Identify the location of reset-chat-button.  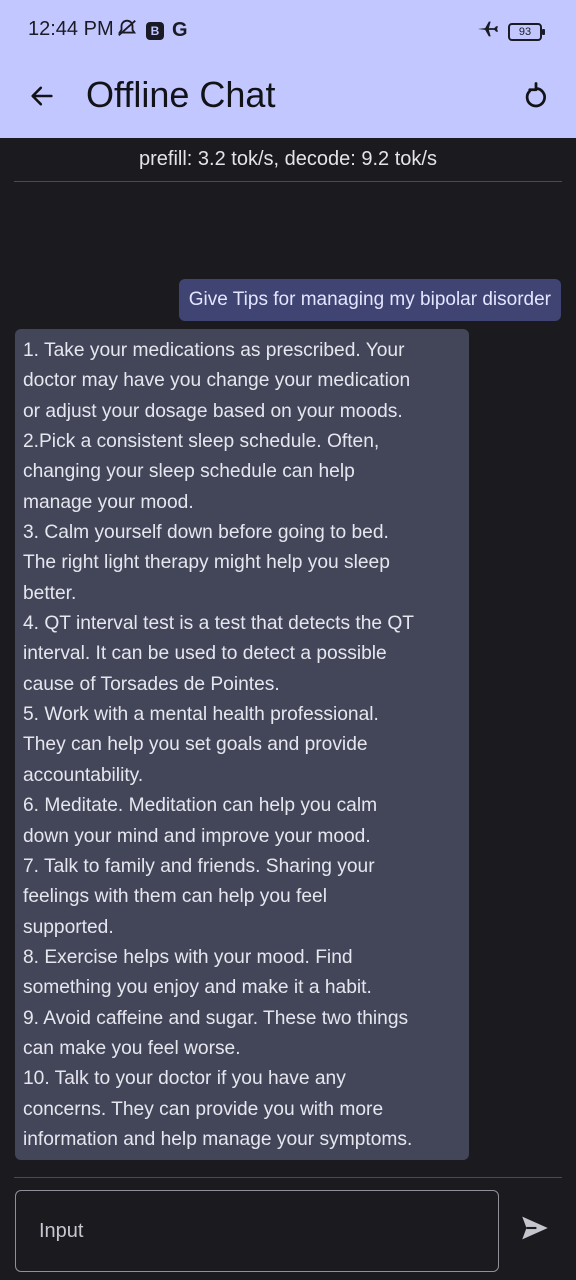
(536, 96).